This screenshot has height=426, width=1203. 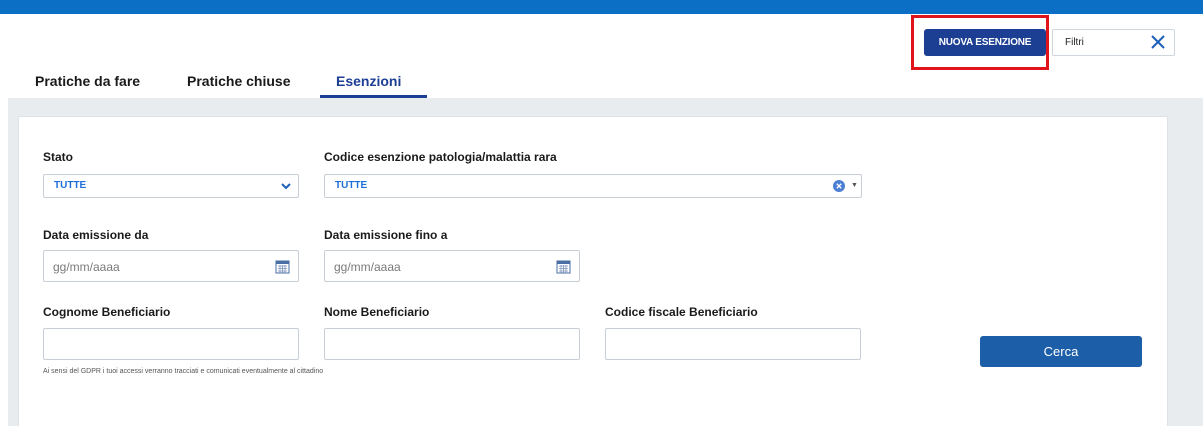 What do you see at coordinates (367, 267) in the screenshot?
I see `data-a-placeholder: gg/mm/aaaa` at bounding box center [367, 267].